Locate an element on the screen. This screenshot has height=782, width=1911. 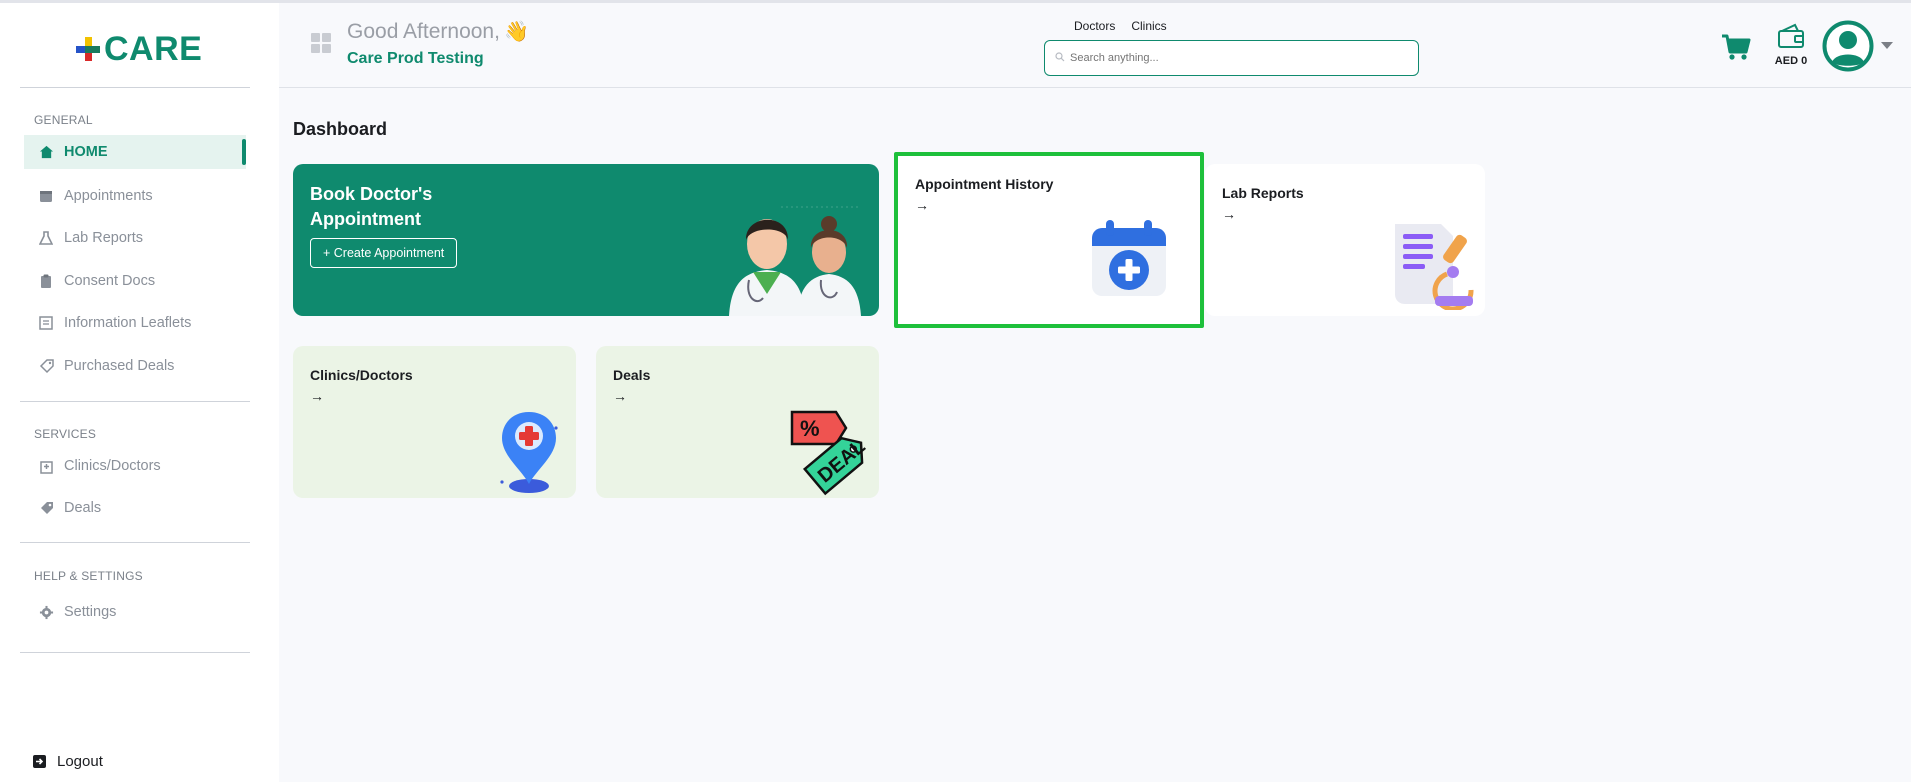
logo-text: CARE is located at coordinates (153, 48).